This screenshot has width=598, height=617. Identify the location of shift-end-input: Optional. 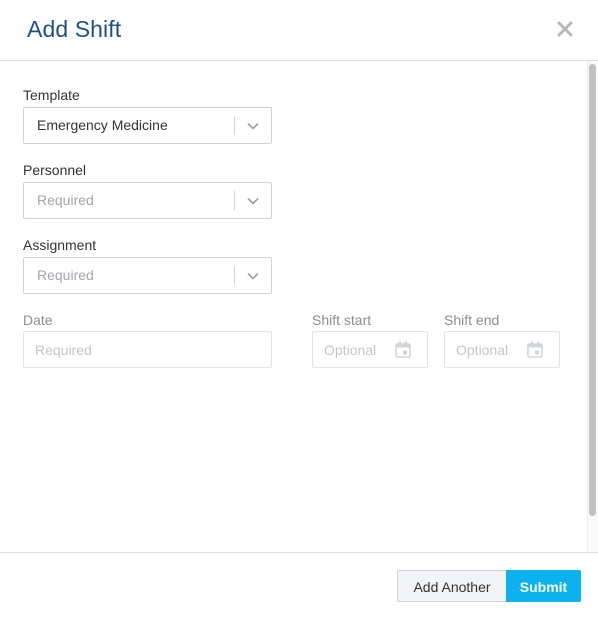
(502, 349).